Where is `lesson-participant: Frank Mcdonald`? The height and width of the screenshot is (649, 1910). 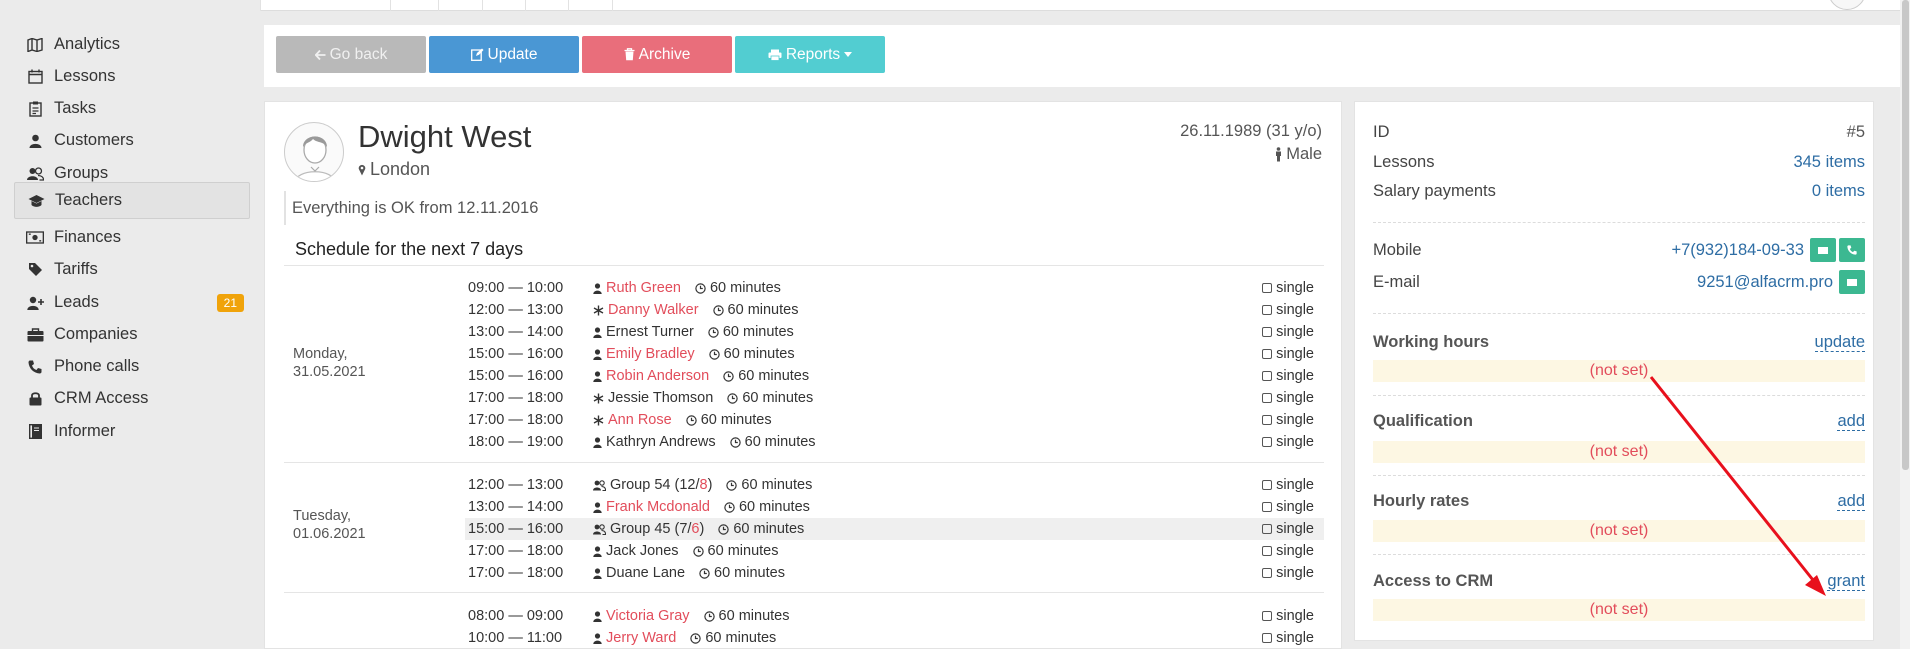 lesson-participant: Frank Mcdonald is located at coordinates (651, 507).